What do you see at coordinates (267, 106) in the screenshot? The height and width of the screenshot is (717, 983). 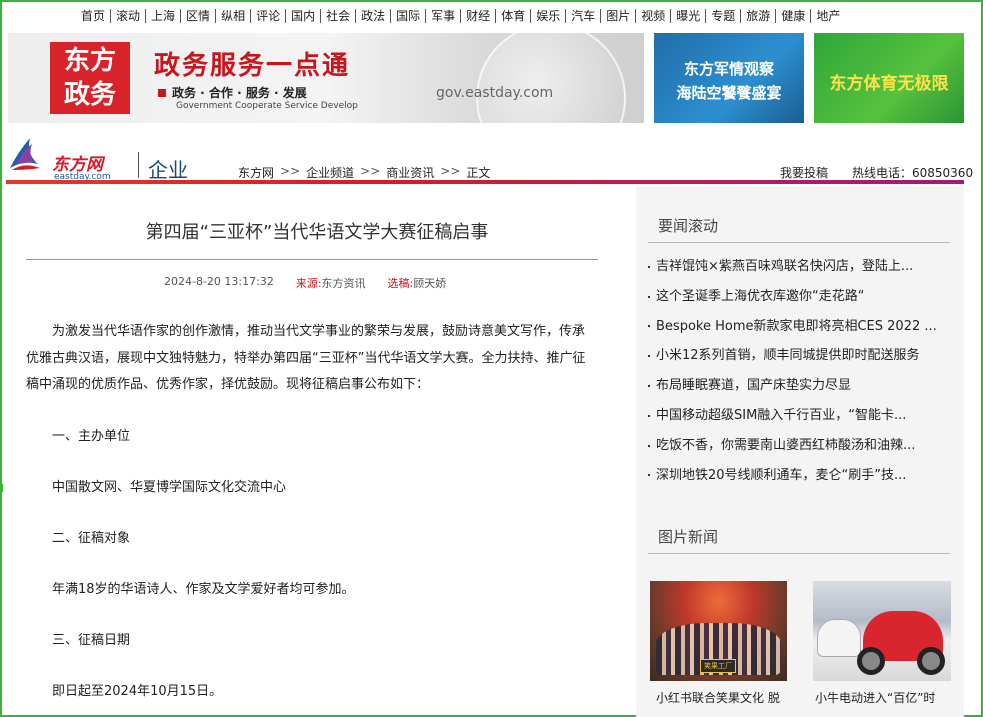 I see `gov-english-slogan: Government Cooperate Service Develop` at bounding box center [267, 106].